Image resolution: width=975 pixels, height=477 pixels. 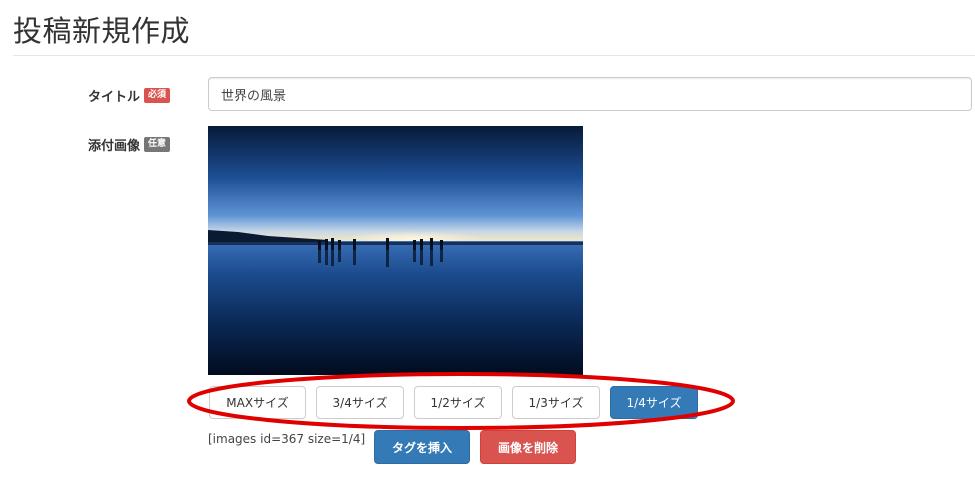 What do you see at coordinates (114, 97) in the screenshot?
I see `title-label: タイトル` at bounding box center [114, 97].